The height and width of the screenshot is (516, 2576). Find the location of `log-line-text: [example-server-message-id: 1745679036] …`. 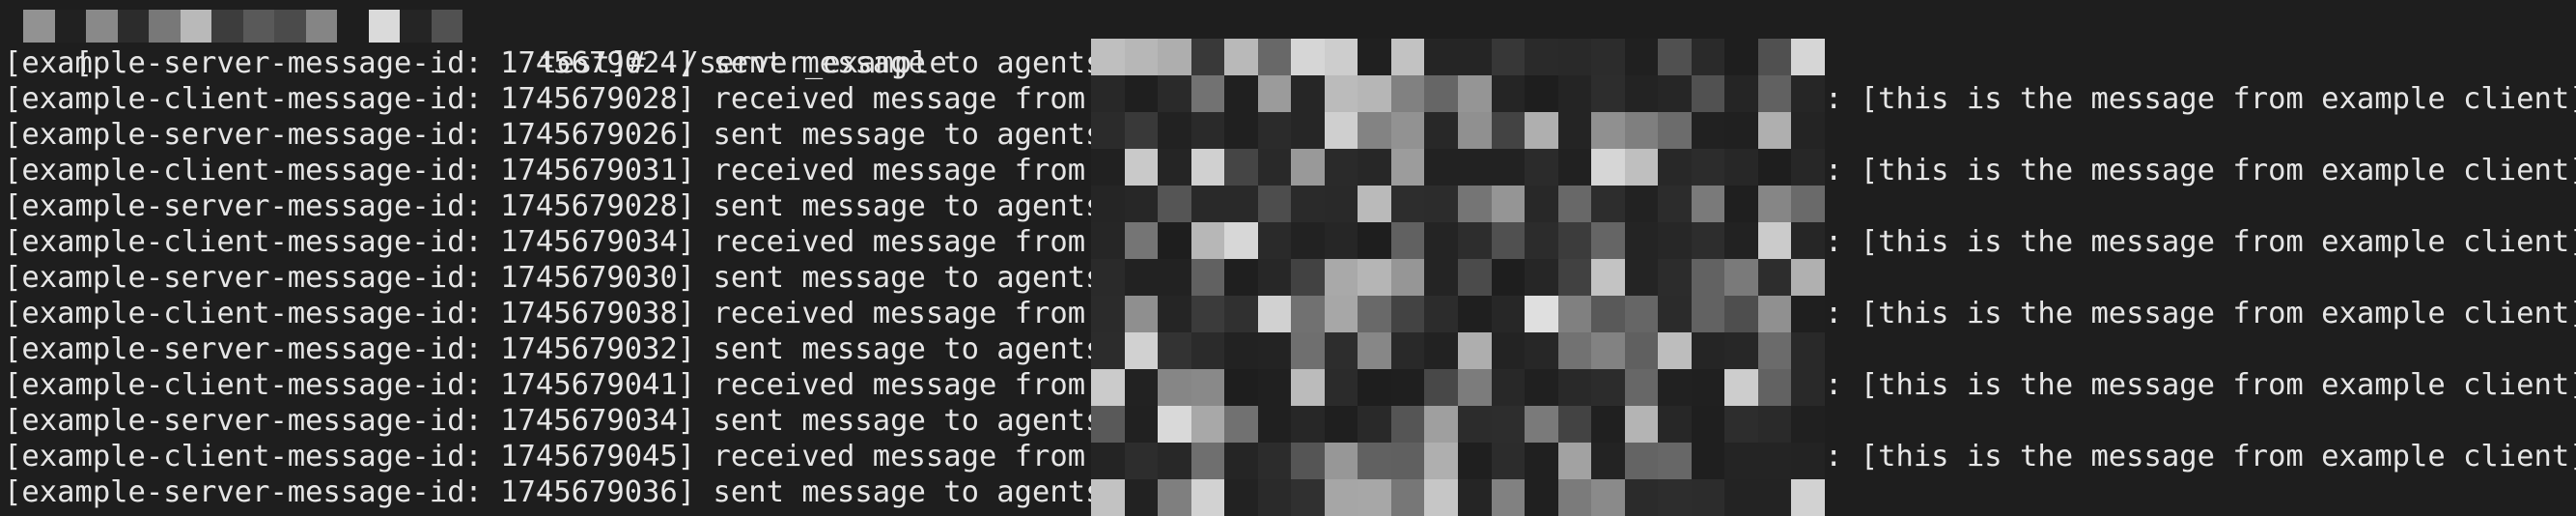

log-line-text: [example-server-message-id: 1745679036] … is located at coordinates (563, 492).